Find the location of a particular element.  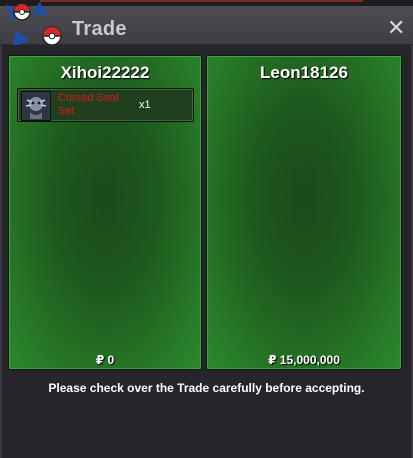

close-icon: ✕ is located at coordinates (396, 28).